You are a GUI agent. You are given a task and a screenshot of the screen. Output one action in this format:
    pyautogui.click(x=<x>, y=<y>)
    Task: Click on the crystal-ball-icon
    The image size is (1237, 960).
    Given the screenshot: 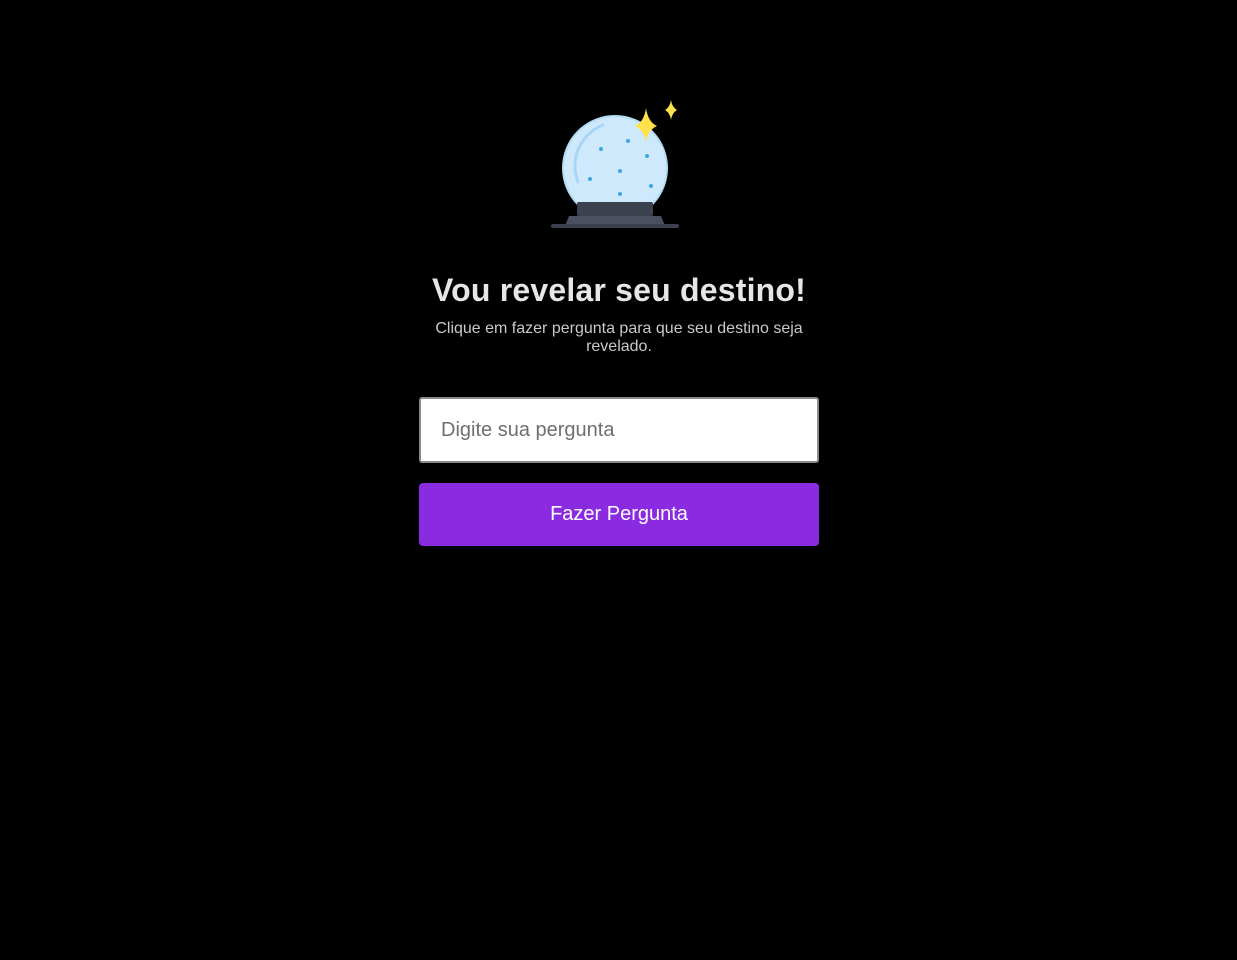 What is the action you would take?
    pyautogui.click(x=615, y=164)
    